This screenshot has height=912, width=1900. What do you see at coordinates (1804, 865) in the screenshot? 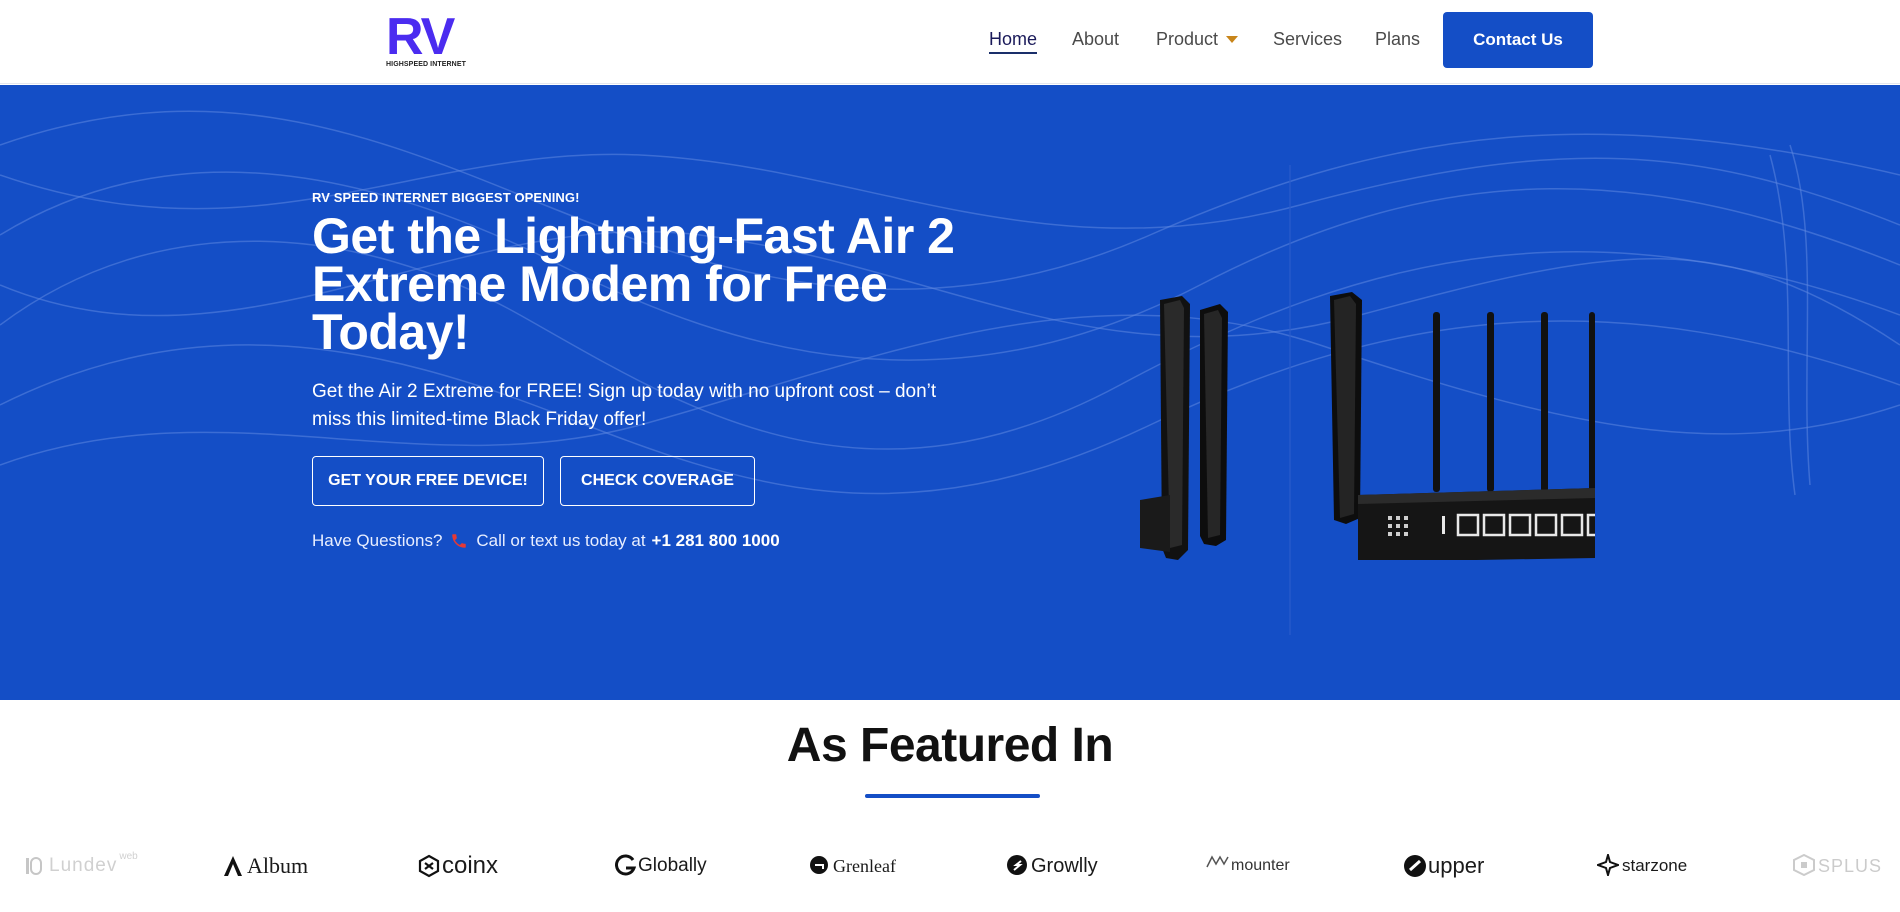
I see `splus-icon` at bounding box center [1804, 865].